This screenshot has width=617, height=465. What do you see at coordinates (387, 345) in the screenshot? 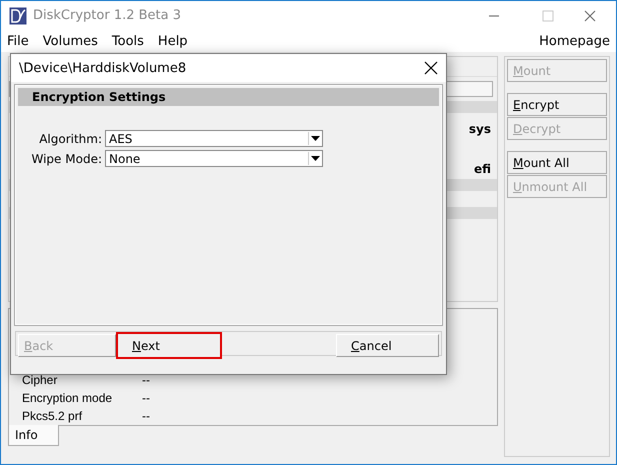
I see `wizard-button: Cancel` at bounding box center [387, 345].